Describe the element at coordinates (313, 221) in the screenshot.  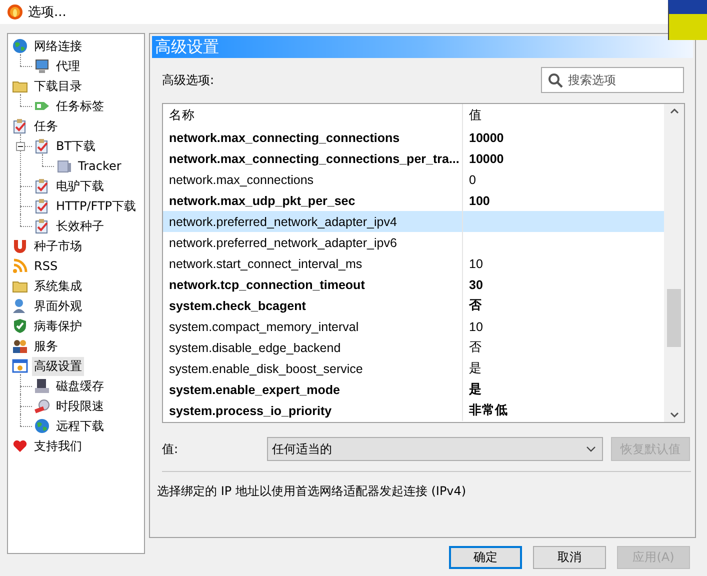
I see `table-cell: network.preferred_network_adapter_ipv4` at that location.